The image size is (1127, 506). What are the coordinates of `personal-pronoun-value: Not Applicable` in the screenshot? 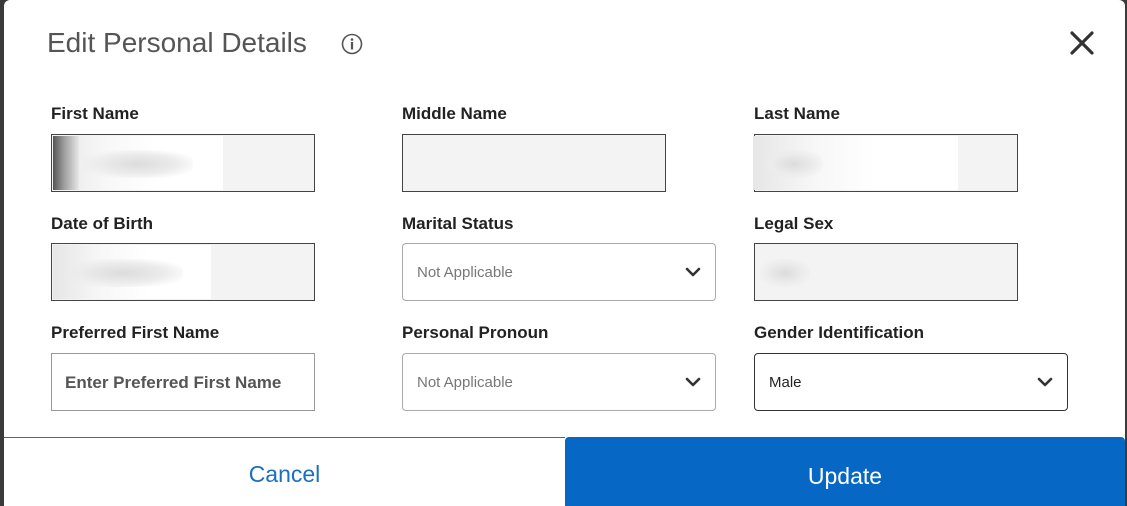 It's located at (465, 382).